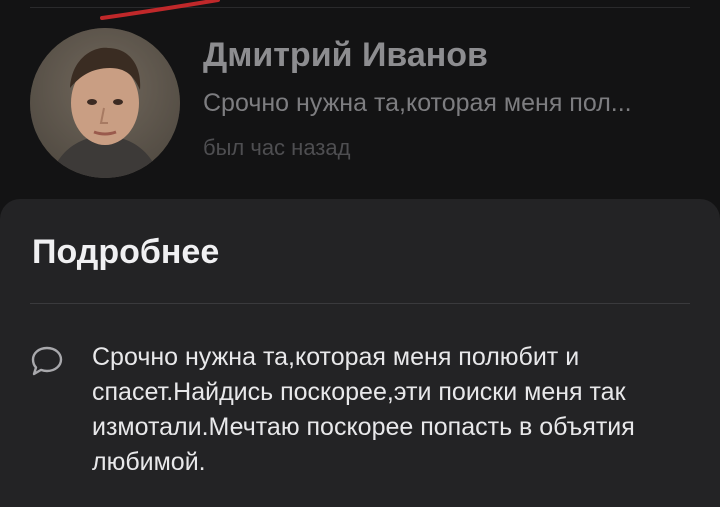 Image resolution: width=720 pixels, height=507 pixels. What do you see at coordinates (47, 361) in the screenshot?
I see `speech-bubble-icon` at bounding box center [47, 361].